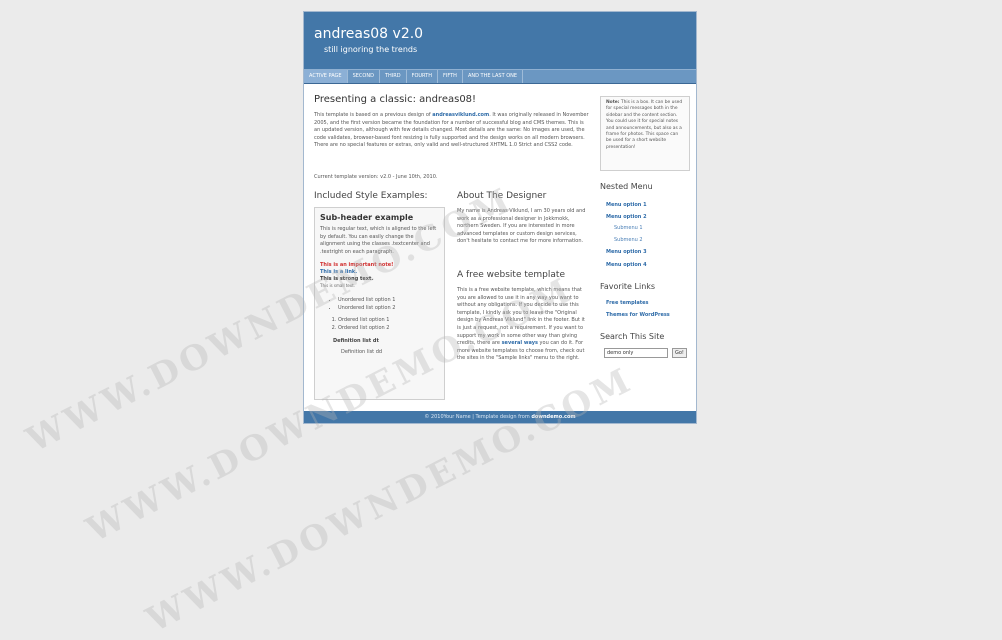 This screenshot has height=640, width=1002. Describe the element at coordinates (636, 353) in the screenshot. I see `search-input` at that location.